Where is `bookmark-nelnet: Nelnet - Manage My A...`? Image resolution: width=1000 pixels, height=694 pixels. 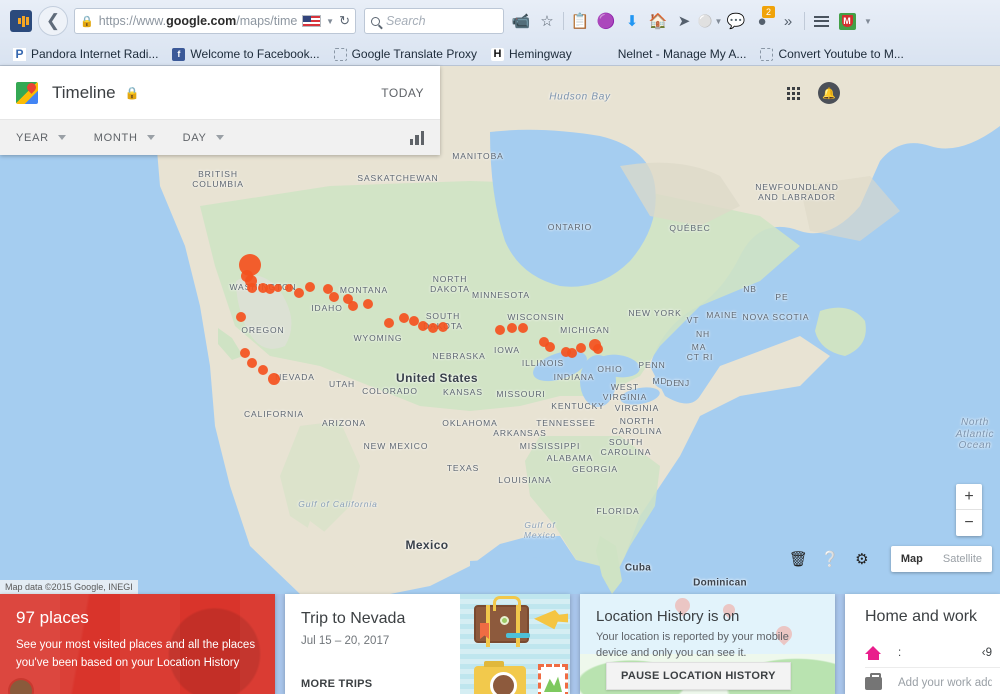 bookmark-nelnet: Nelnet - Manage My A... is located at coordinates (673, 54).